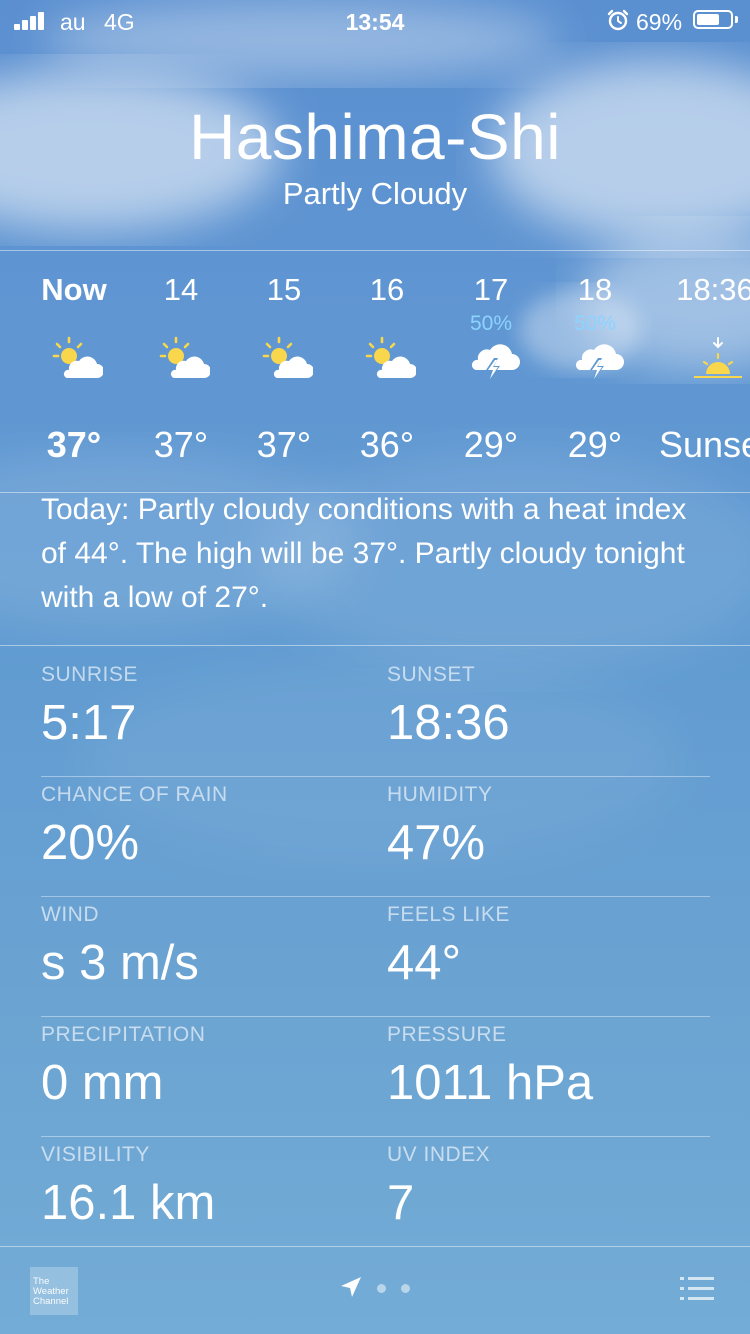 This screenshot has height=1334, width=750. Describe the element at coordinates (436, 843) in the screenshot. I see `detail-value: 47%` at that location.